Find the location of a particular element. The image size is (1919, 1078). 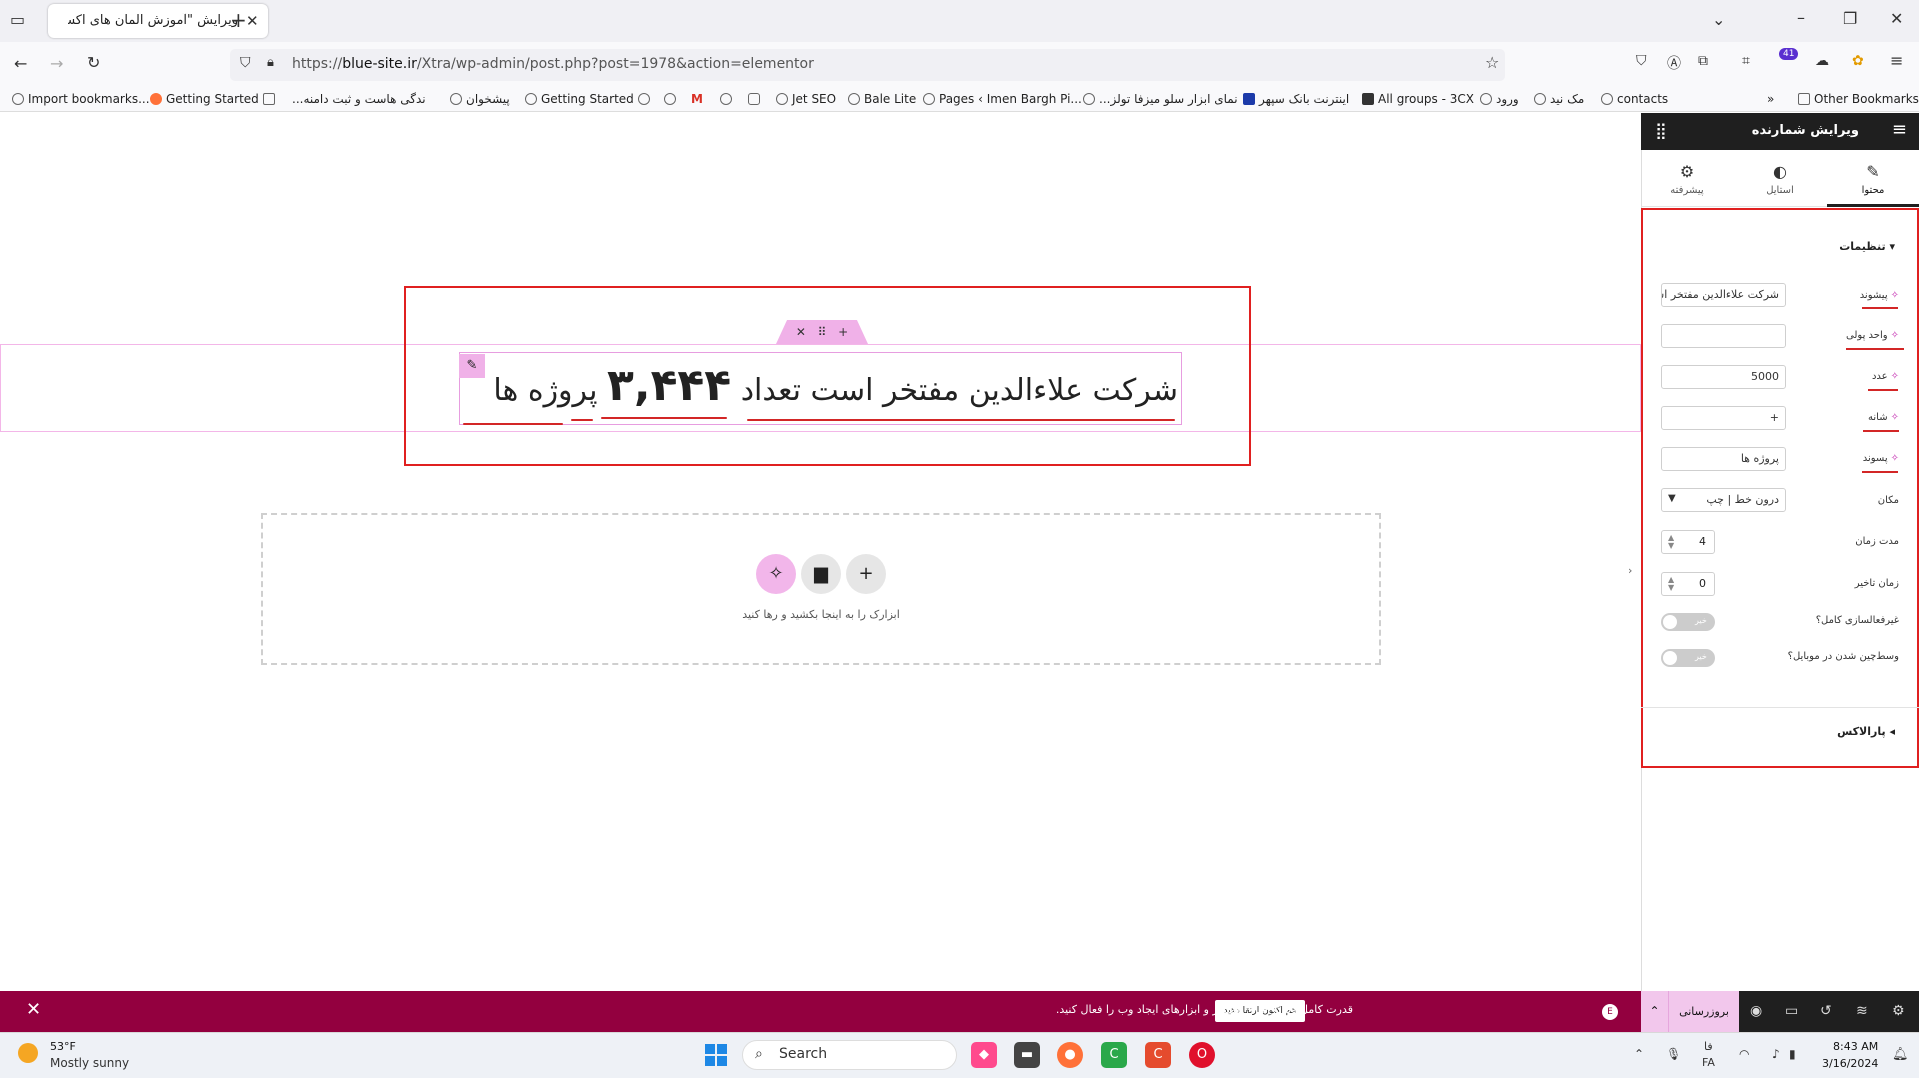

add-element-icon: + is located at coordinates (866, 574).